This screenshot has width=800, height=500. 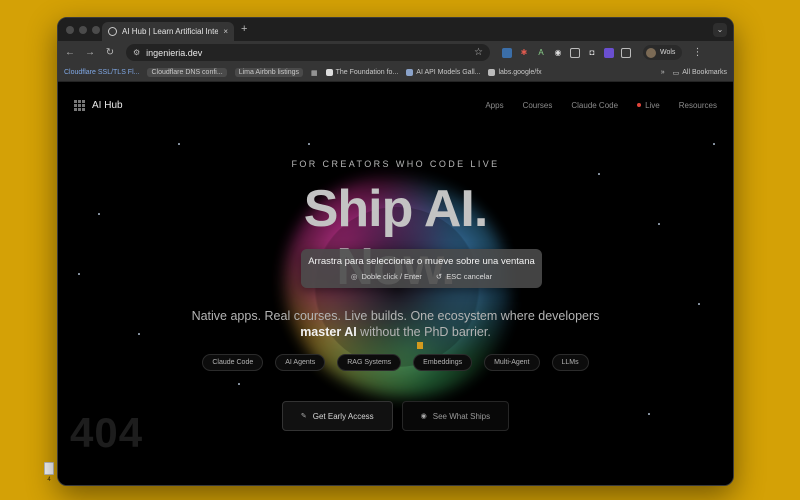 I want to click on site-logo: AI Hub, so click(x=98, y=105).